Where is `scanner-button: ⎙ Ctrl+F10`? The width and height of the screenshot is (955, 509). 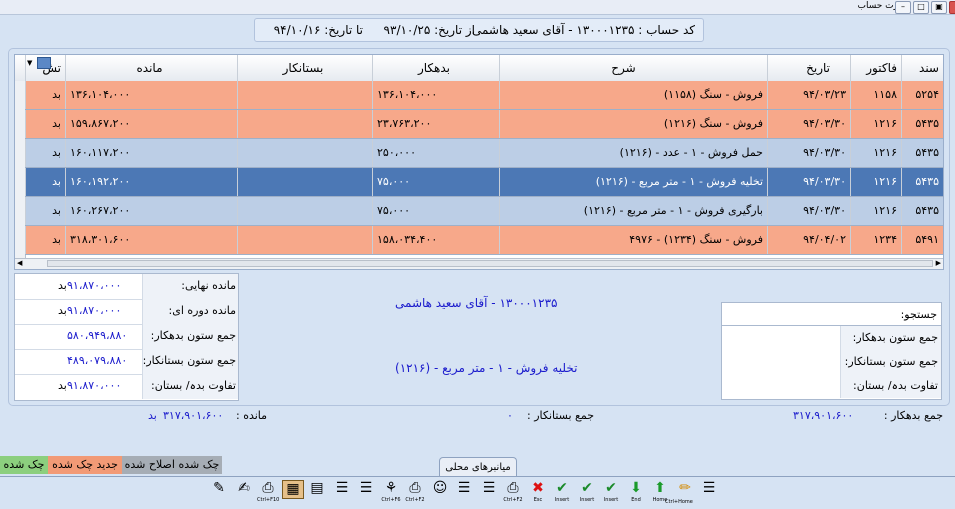 scanner-button: ⎙ Ctrl+F10 is located at coordinates (268, 493).